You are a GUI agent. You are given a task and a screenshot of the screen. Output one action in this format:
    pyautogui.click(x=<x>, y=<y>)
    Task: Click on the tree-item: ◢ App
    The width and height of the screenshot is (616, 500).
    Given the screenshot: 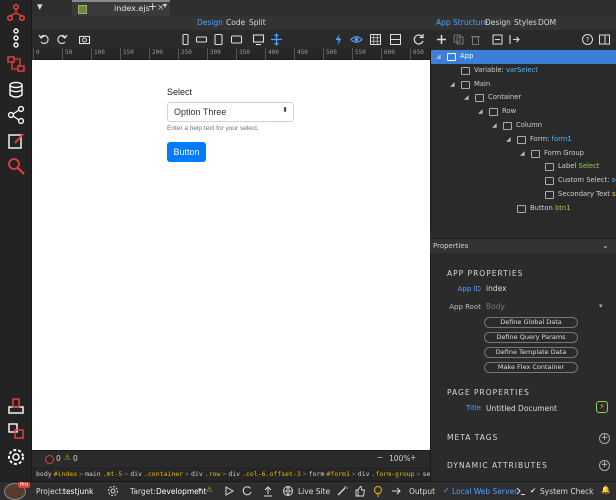 What is the action you would take?
    pyautogui.click(x=523, y=57)
    